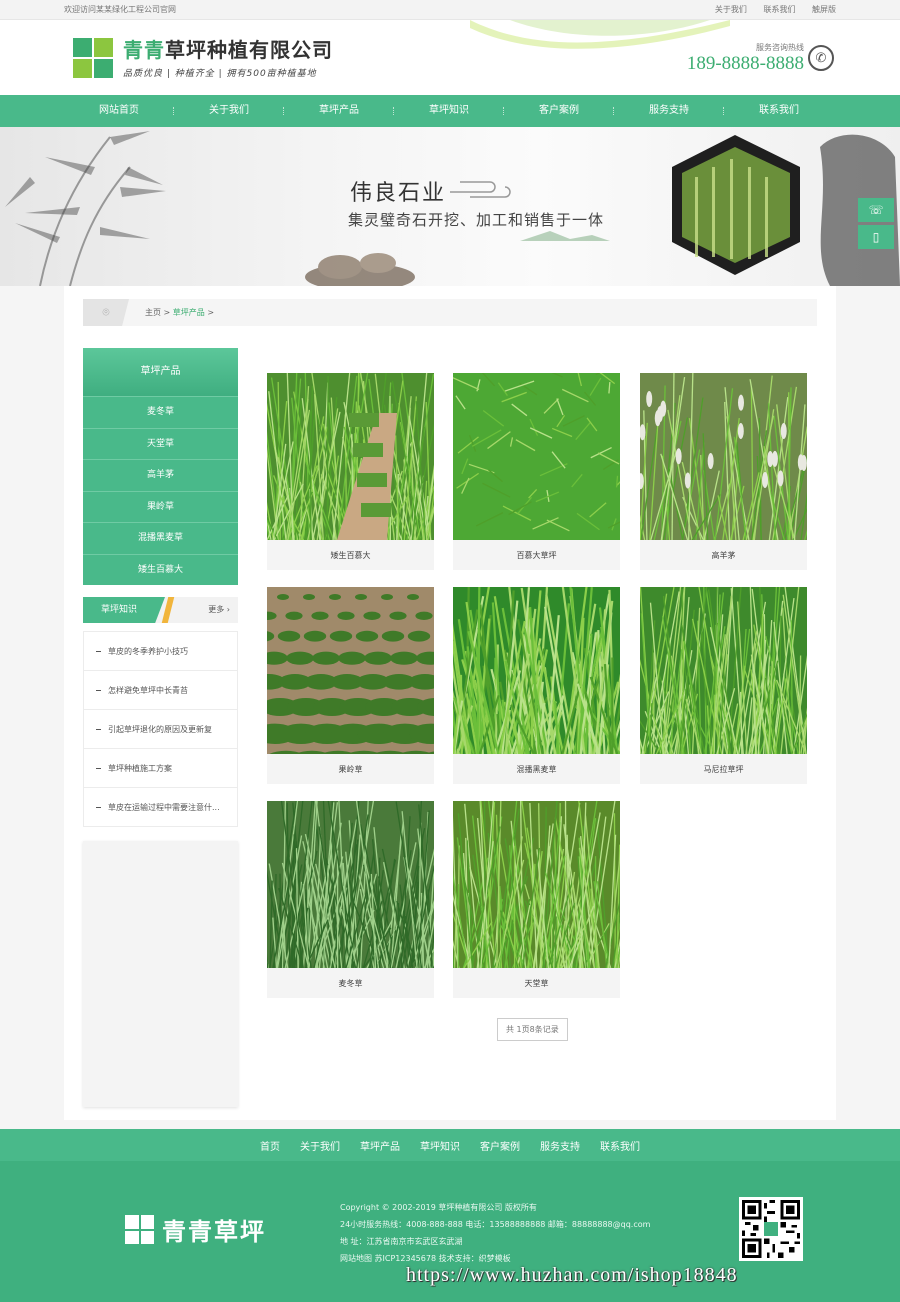 The image size is (900, 1302). I want to click on location-pin-icon: ⌾, so click(106, 312).